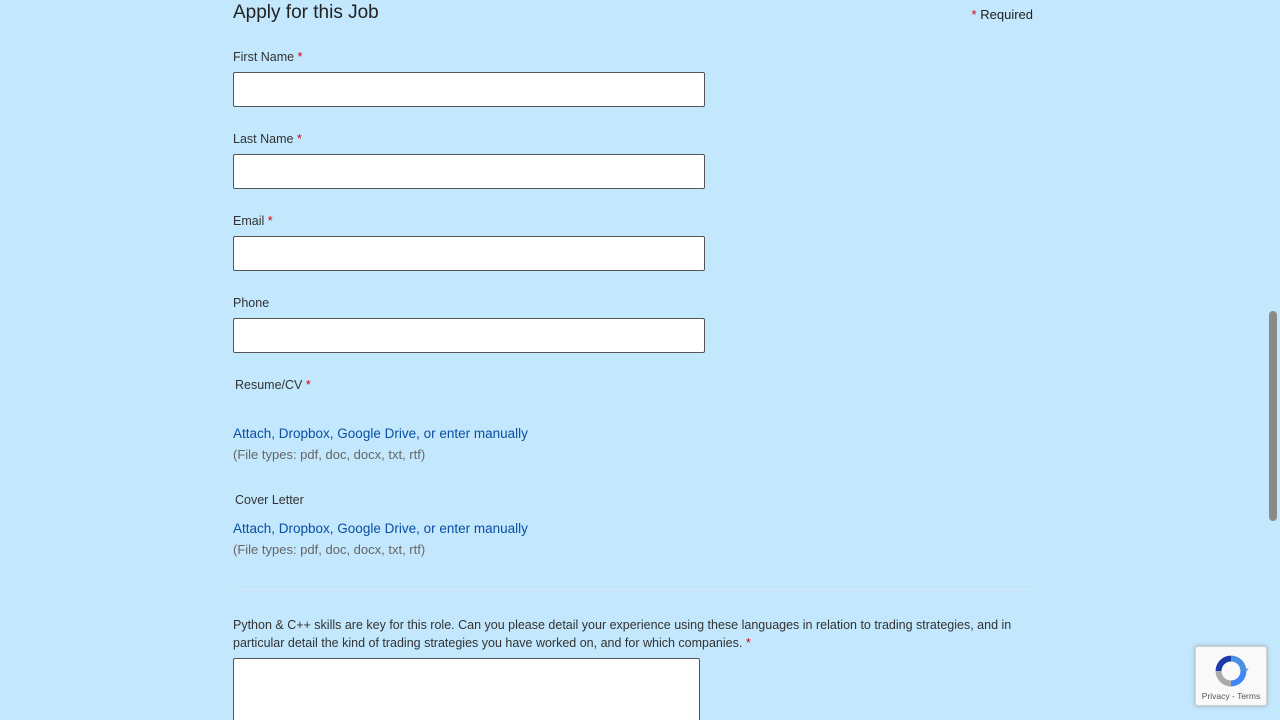  I want to click on cover-letter-file-types: (File types: pdf, doc, docx, txt, rtf), so click(329, 549).